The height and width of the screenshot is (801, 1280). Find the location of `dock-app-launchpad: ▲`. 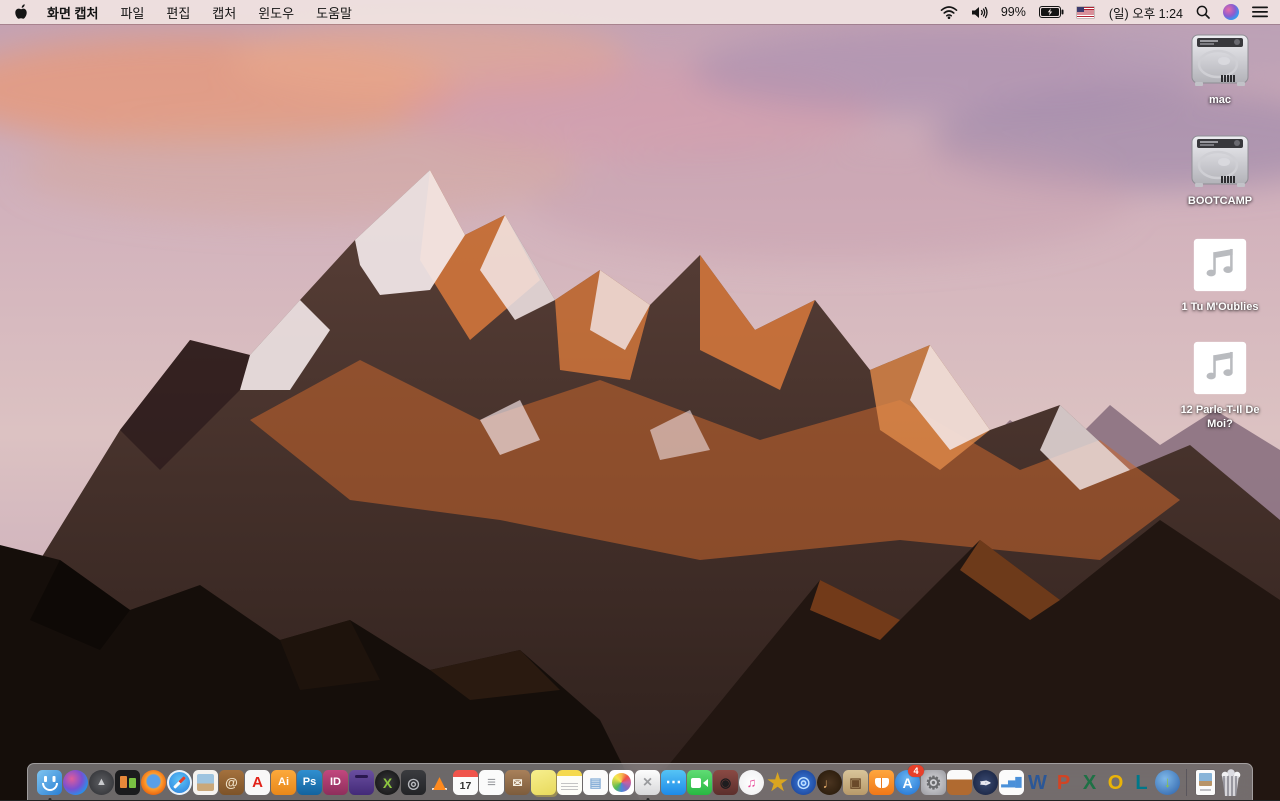

dock-app-launchpad: ▲ is located at coordinates (101, 782).